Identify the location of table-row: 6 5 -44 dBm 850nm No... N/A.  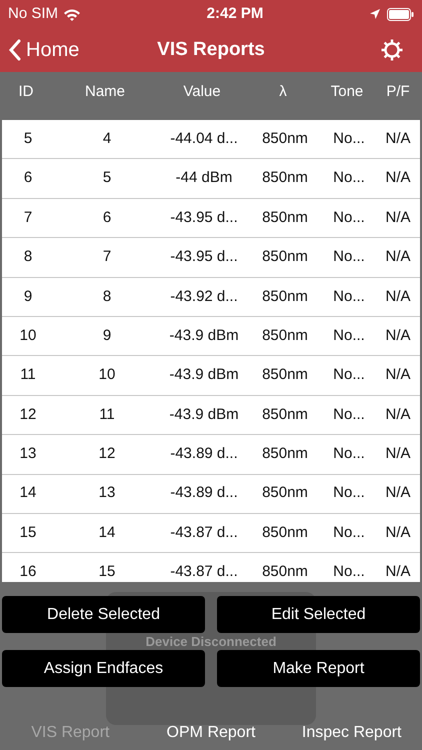
(211, 179).